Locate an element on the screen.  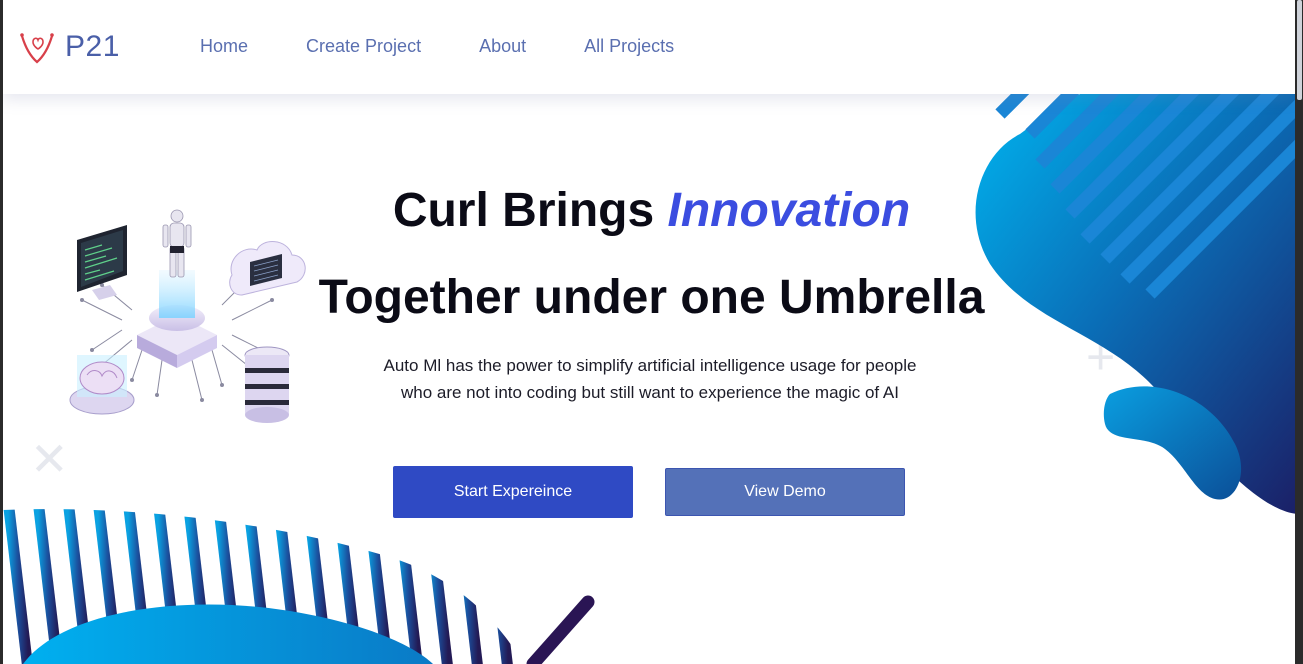
brand-name: P21 is located at coordinates (92, 46).